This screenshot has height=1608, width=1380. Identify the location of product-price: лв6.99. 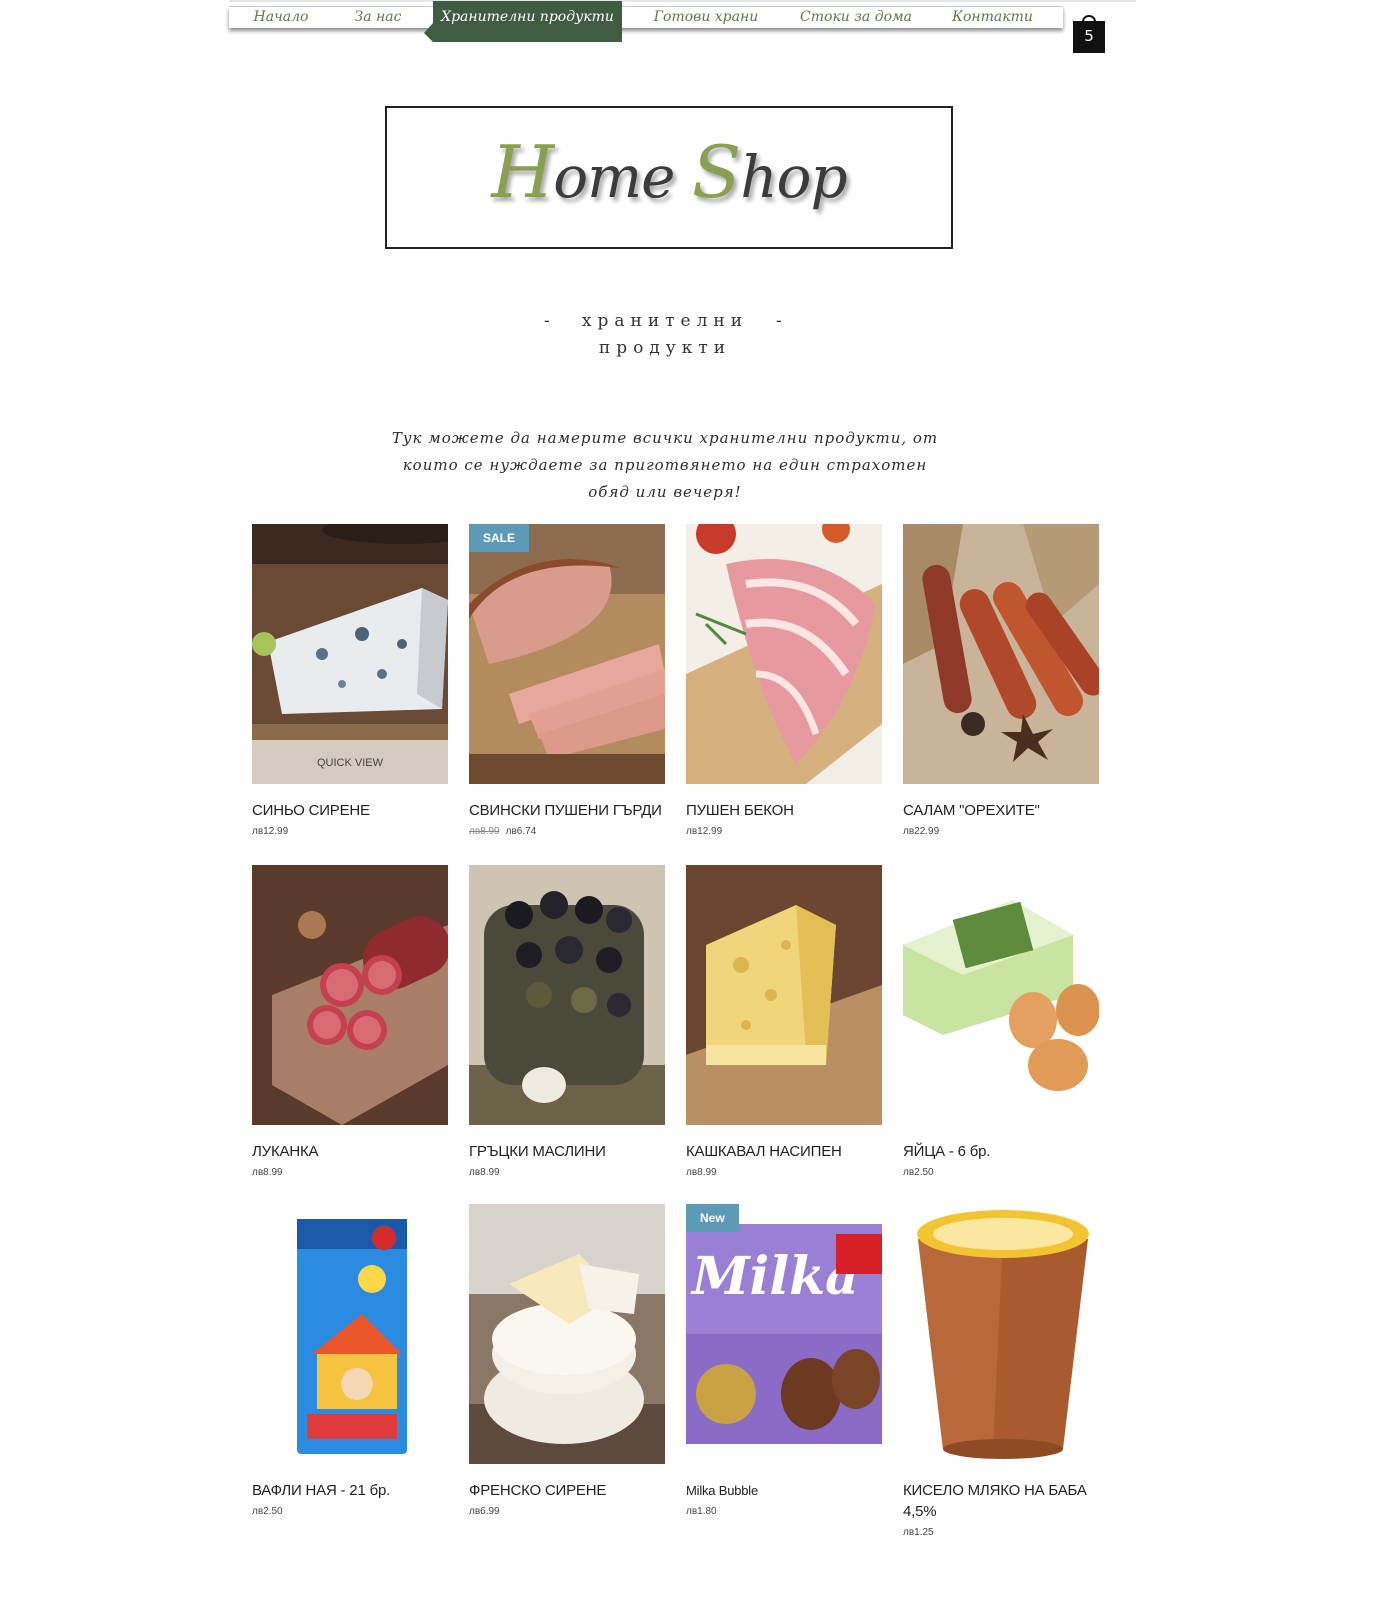
(484, 1511).